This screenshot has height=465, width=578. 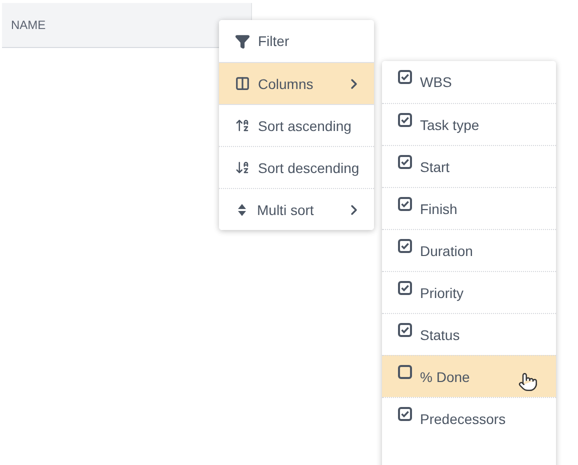 What do you see at coordinates (296, 209) in the screenshot?
I see `menu-item: Multi sort` at bounding box center [296, 209].